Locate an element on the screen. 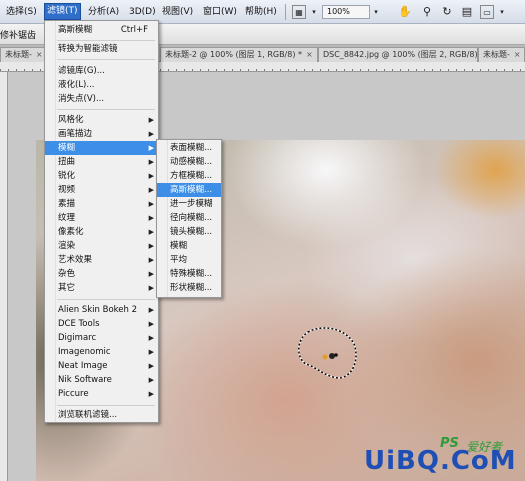 Image resolution: width=525 pixels, height=481 pixels. menu-item-label: 风格化 is located at coordinates (71, 120).